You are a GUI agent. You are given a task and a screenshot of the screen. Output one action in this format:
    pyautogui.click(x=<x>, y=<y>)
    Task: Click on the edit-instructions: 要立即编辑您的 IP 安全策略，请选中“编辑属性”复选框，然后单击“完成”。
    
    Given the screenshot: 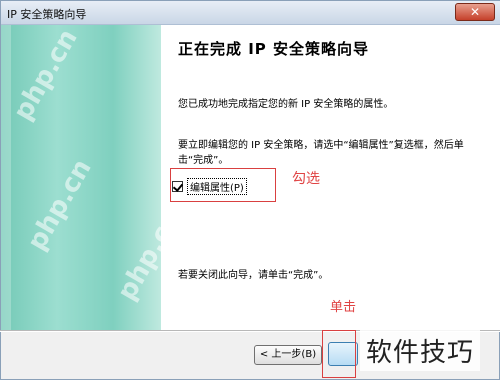 What is the action you would take?
    pyautogui.click(x=321, y=153)
    